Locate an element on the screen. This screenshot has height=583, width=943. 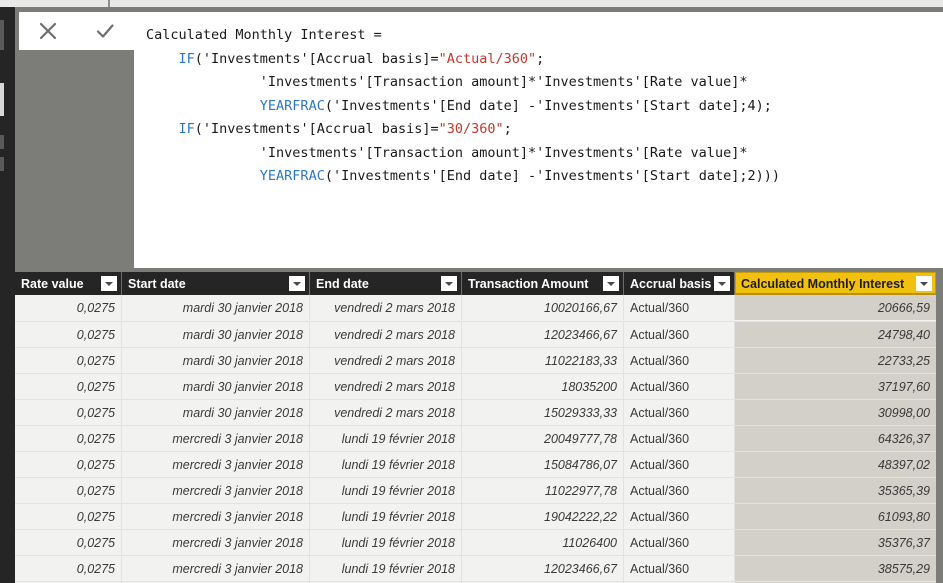
cell-transaction-amount: 18035200 is located at coordinates (543, 386).